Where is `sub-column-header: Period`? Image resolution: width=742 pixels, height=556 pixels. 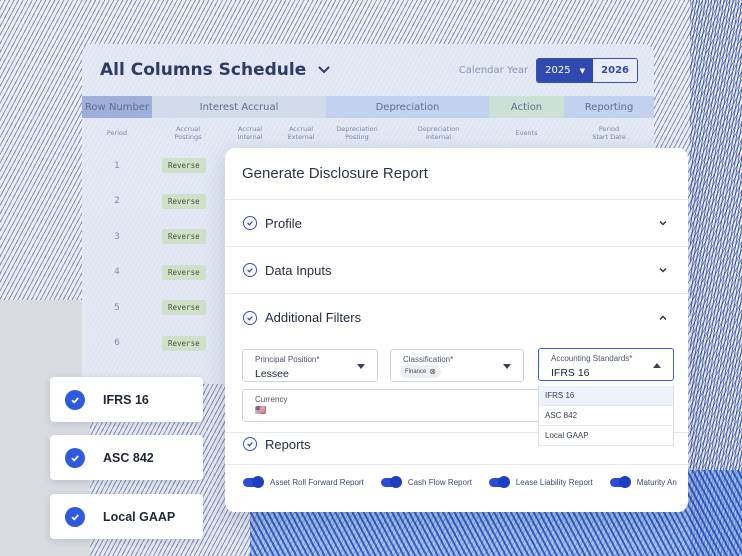
sub-column-header: Period is located at coordinates (117, 132).